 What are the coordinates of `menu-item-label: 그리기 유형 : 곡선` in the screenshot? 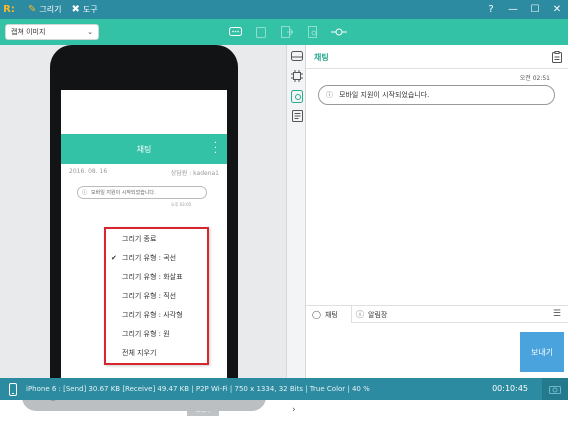 It's located at (149, 258).